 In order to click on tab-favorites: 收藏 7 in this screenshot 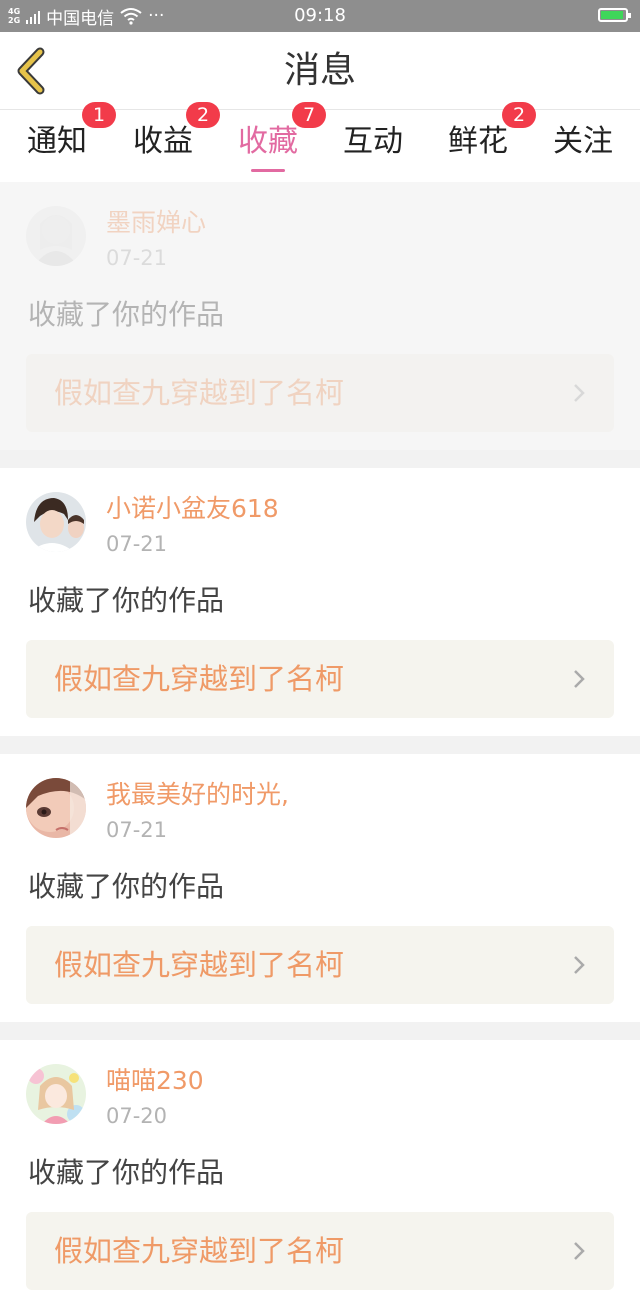, I will do `click(270, 142)`.